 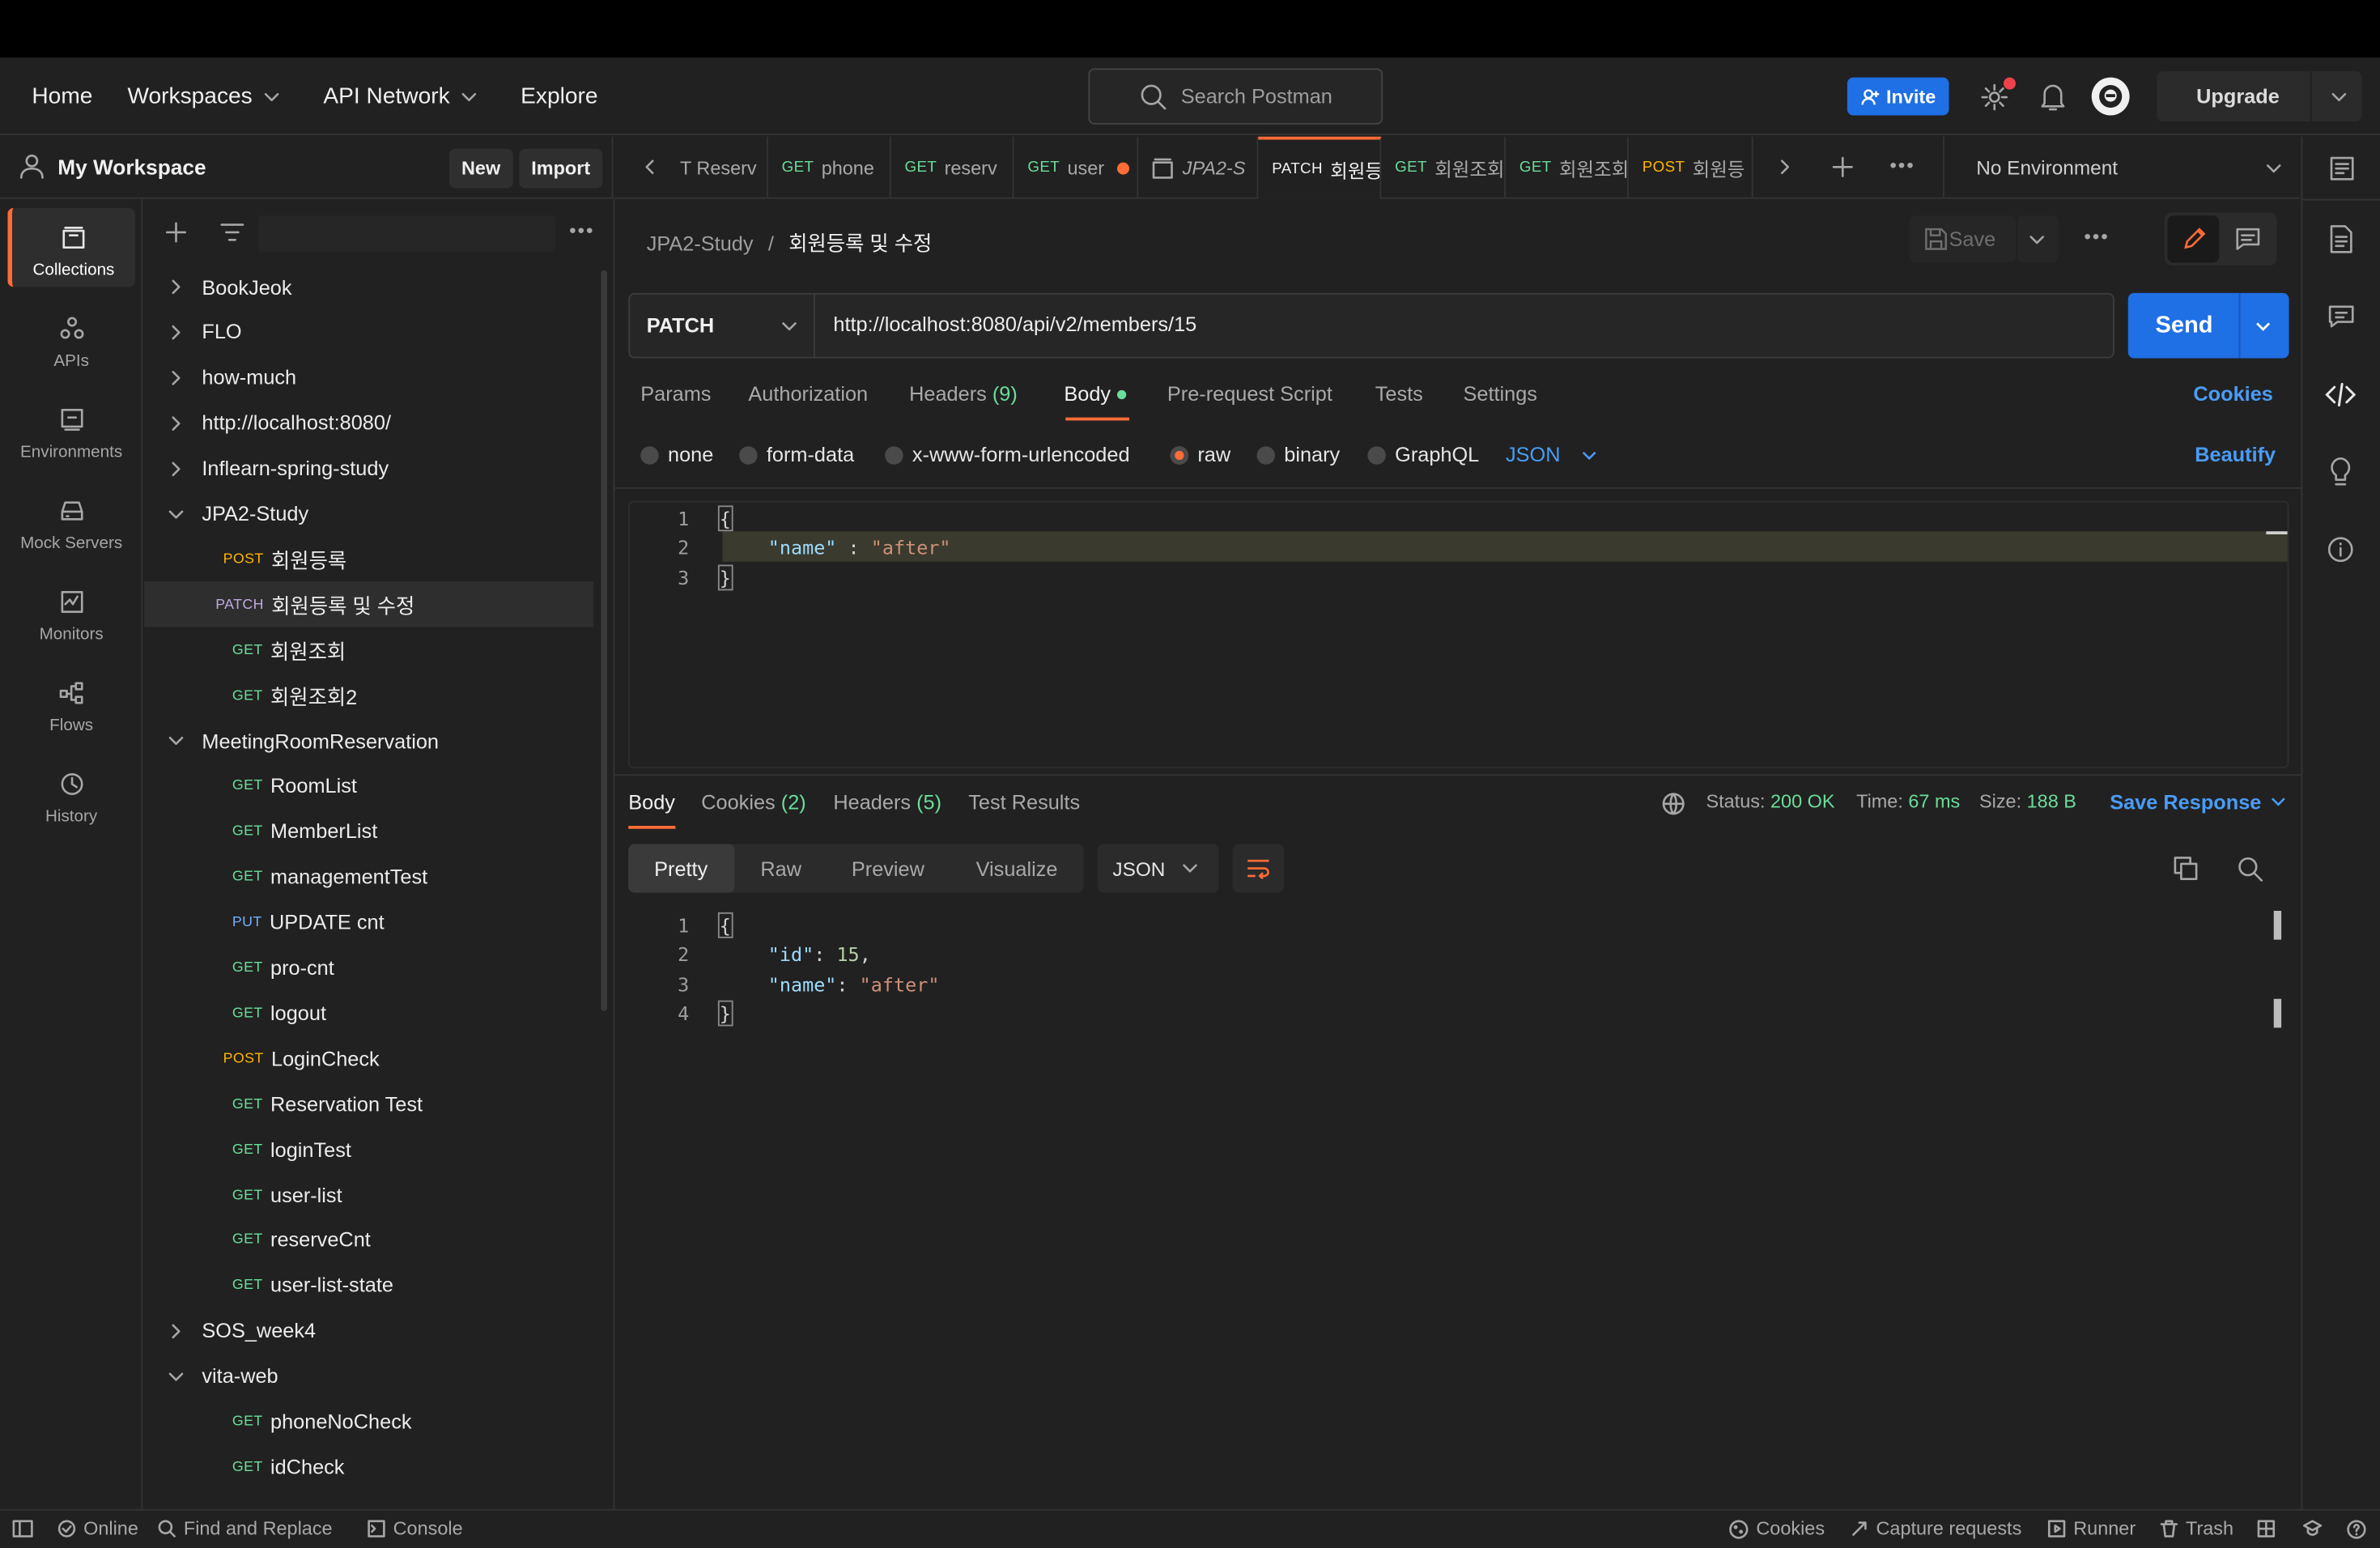 What do you see at coordinates (1902, 165) in the screenshot?
I see `tabs-more-icon: •••` at bounding box center [1902, 165].